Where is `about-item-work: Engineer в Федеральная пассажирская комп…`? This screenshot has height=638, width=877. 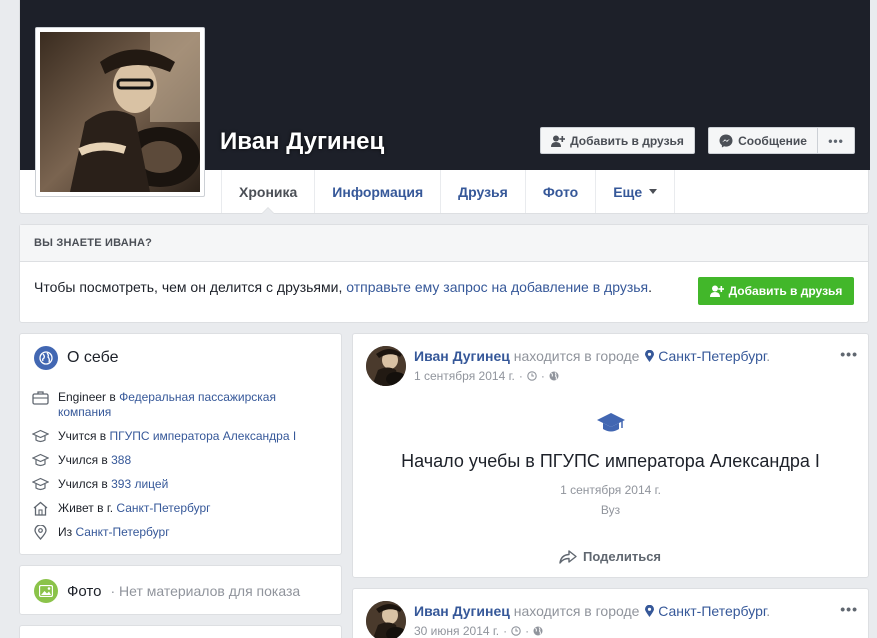 about-item-work: Engineer в Федеральная пассажирская комп… is located at coordinates (182, 405).